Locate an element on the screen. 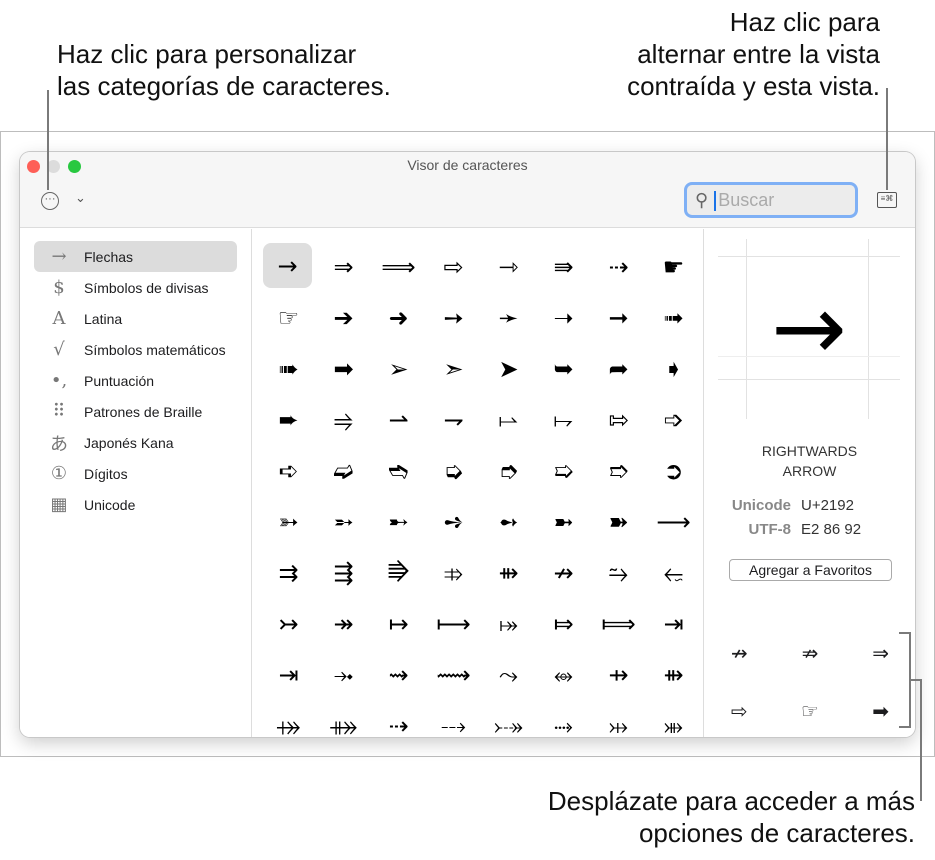  character-cell: ➳ is located at coordinates (288, 521).